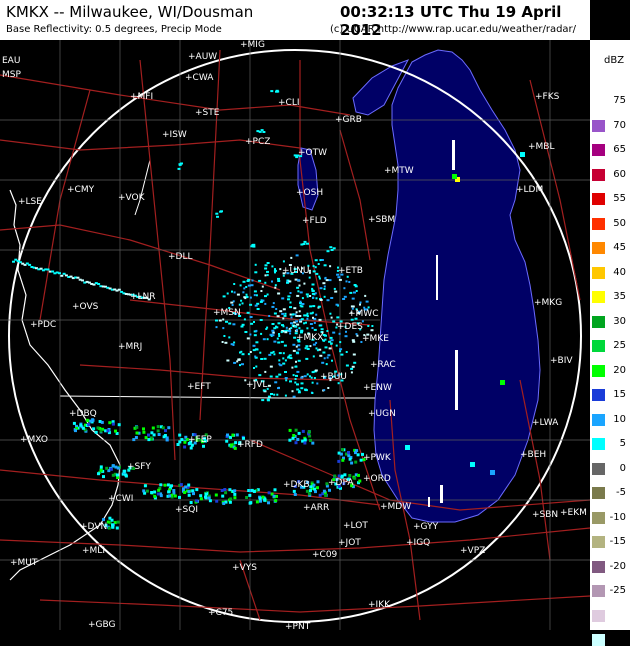  Describe the element at coordinates (377, 479) in the screenshot. I see `city-label-ord: +ORD` at that location.